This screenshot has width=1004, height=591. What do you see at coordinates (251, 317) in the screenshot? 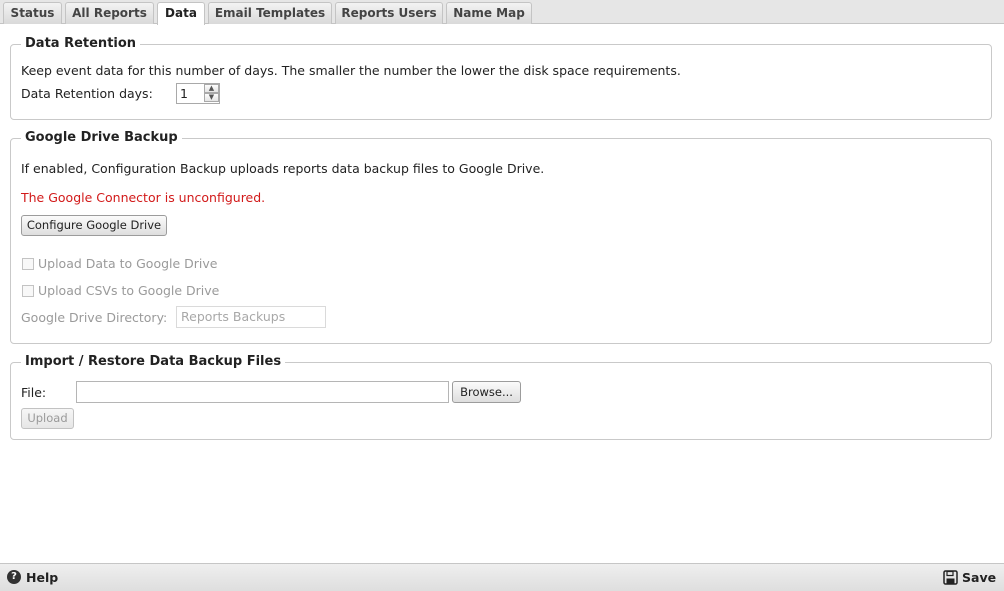
I see `google-drive-directory-input: Reports Backups` at bounding box center [251, 317].